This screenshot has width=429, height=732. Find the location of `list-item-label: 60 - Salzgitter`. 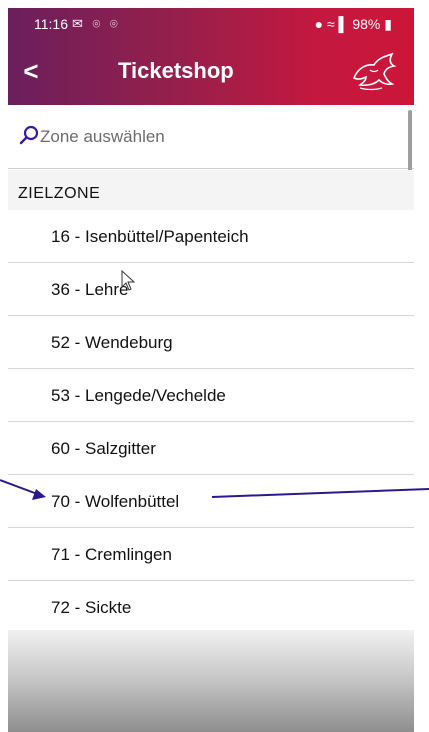

list-item-label: 60 - Salzgitter is located at coordinates (103, 448).